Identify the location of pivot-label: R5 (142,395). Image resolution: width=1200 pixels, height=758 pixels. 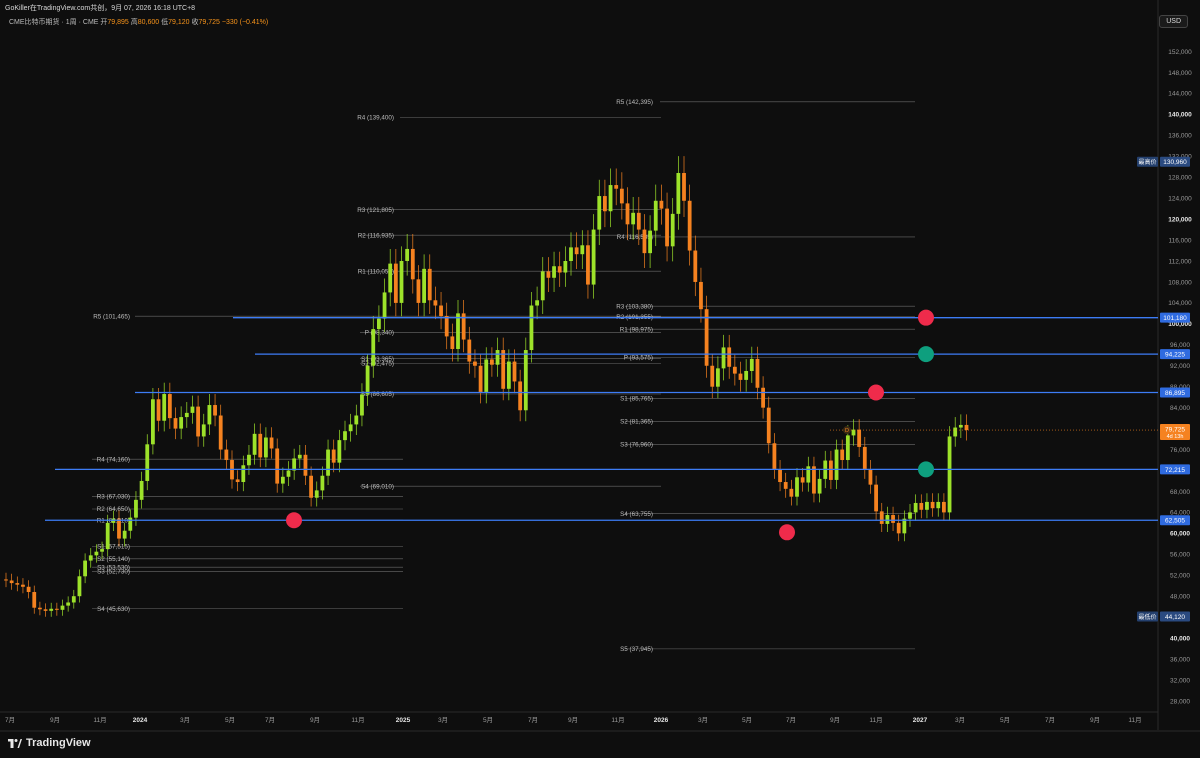
(634, 102).